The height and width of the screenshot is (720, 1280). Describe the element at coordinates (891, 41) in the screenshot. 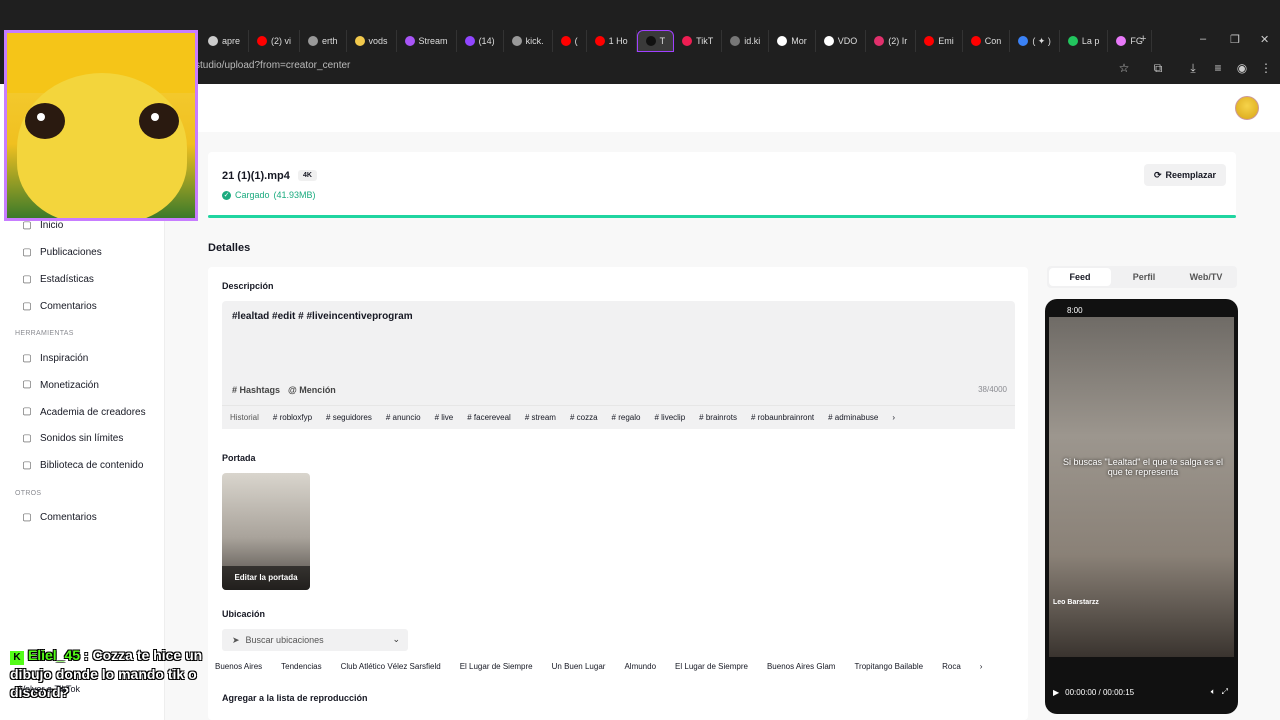

I see `browser-tab: (2) Ir` at that location.